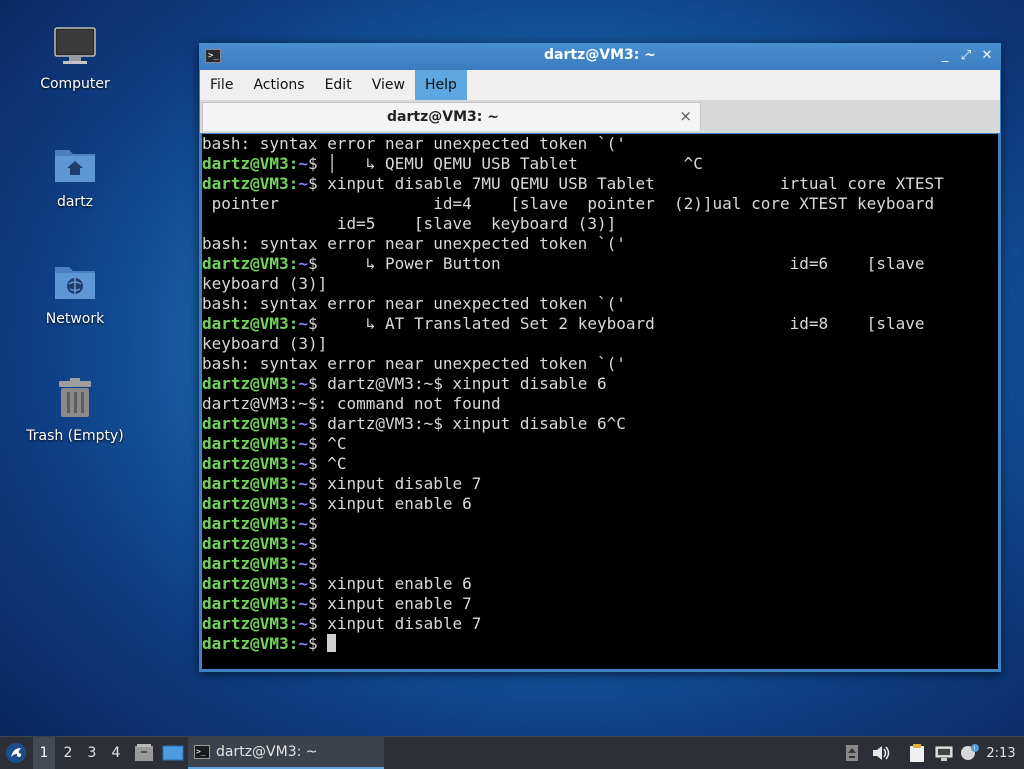 The width and height of the screenshot is (1024, 769). I want to click on line-text: xinput enable 7, so click(394, 603).